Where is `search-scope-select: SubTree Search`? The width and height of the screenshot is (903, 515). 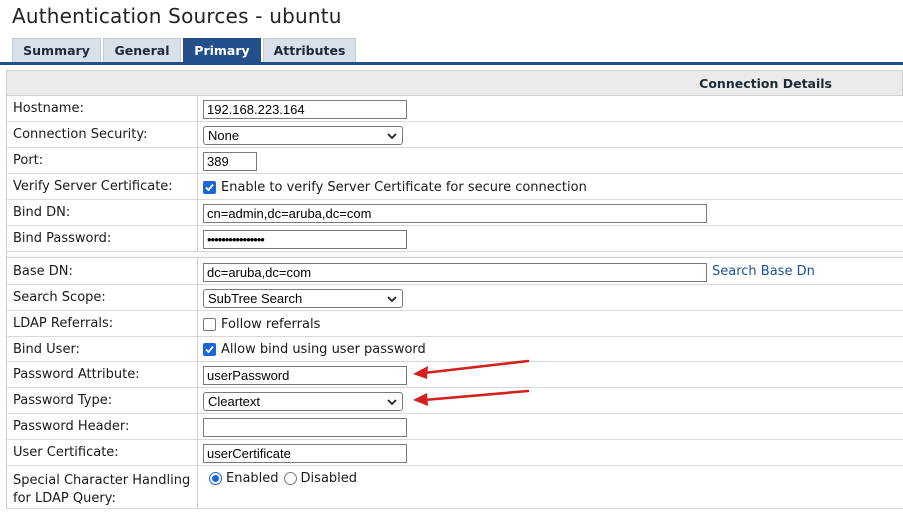
search-scope-select: SubTree Search is located at coordinates (303, 298).